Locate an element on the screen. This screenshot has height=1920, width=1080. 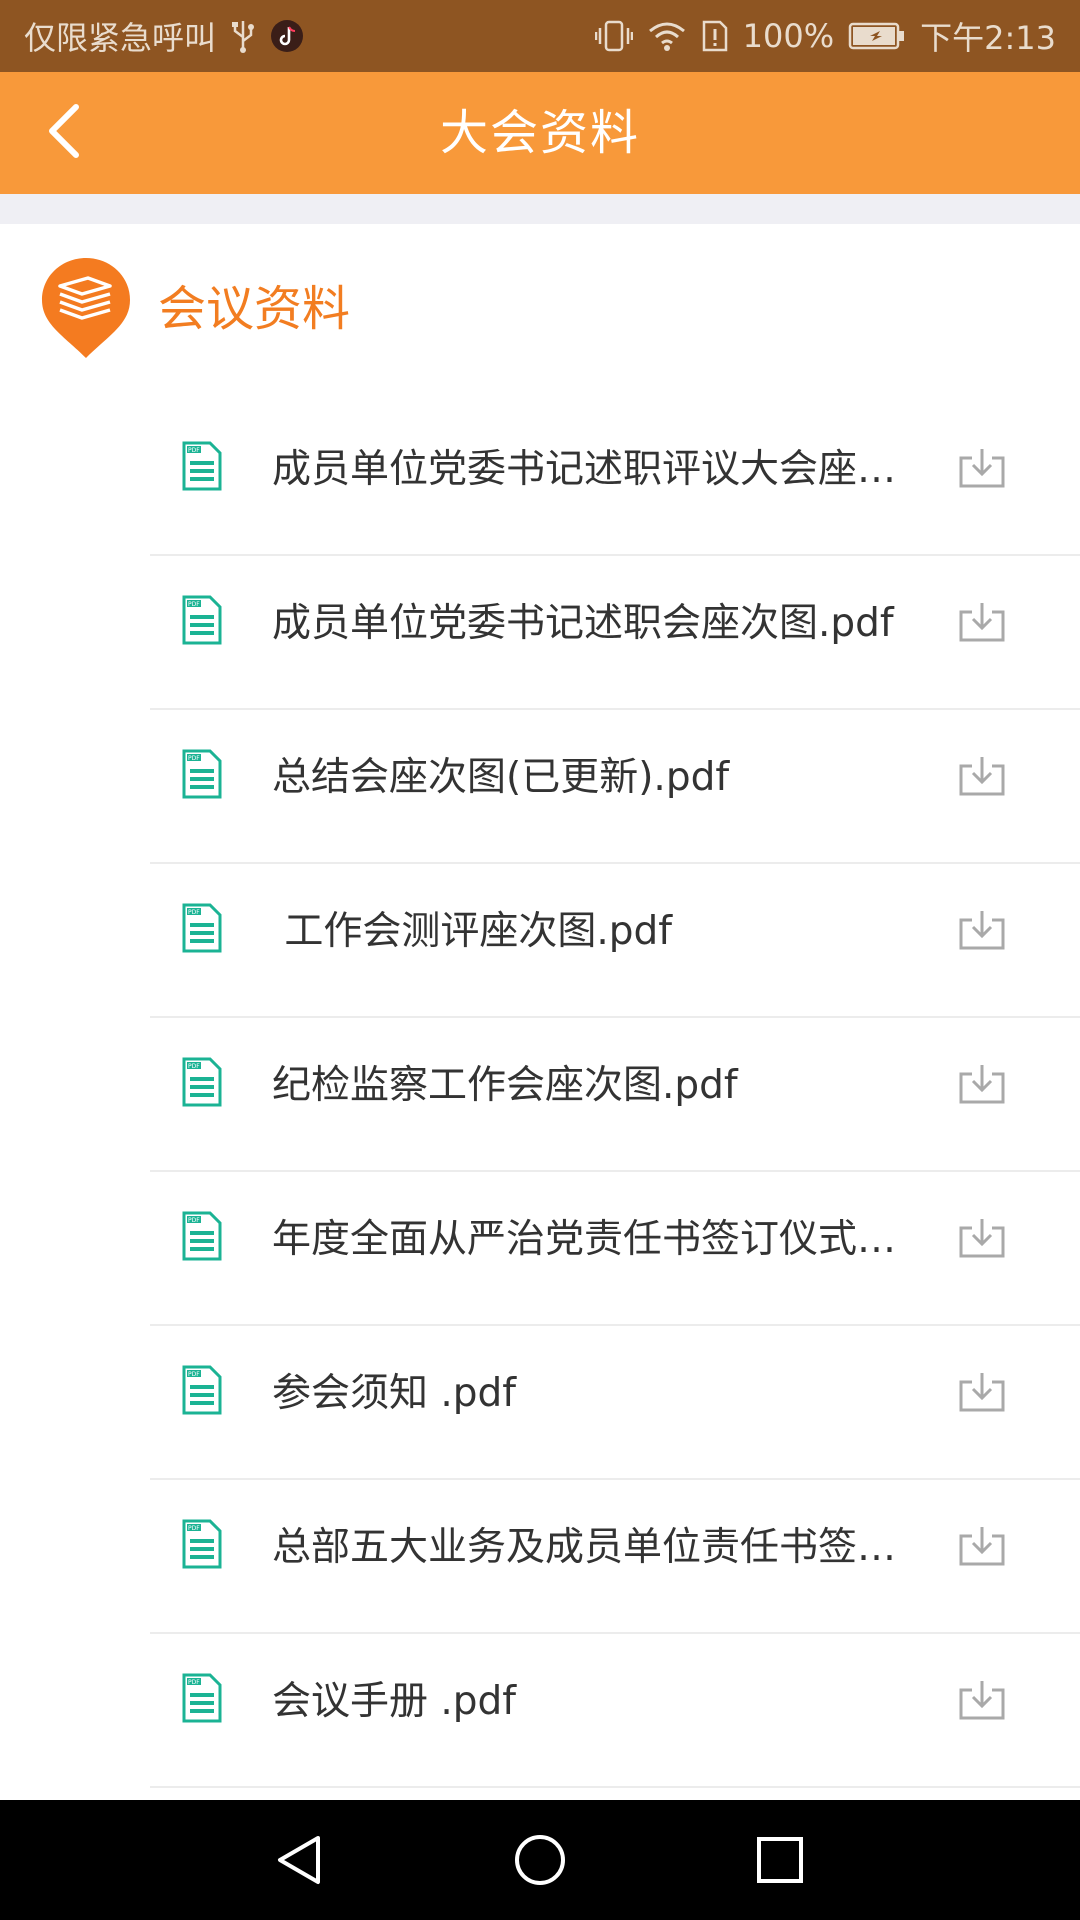
file-name: 工作会测评座次图.pdf is located at coordinates (472, 931).